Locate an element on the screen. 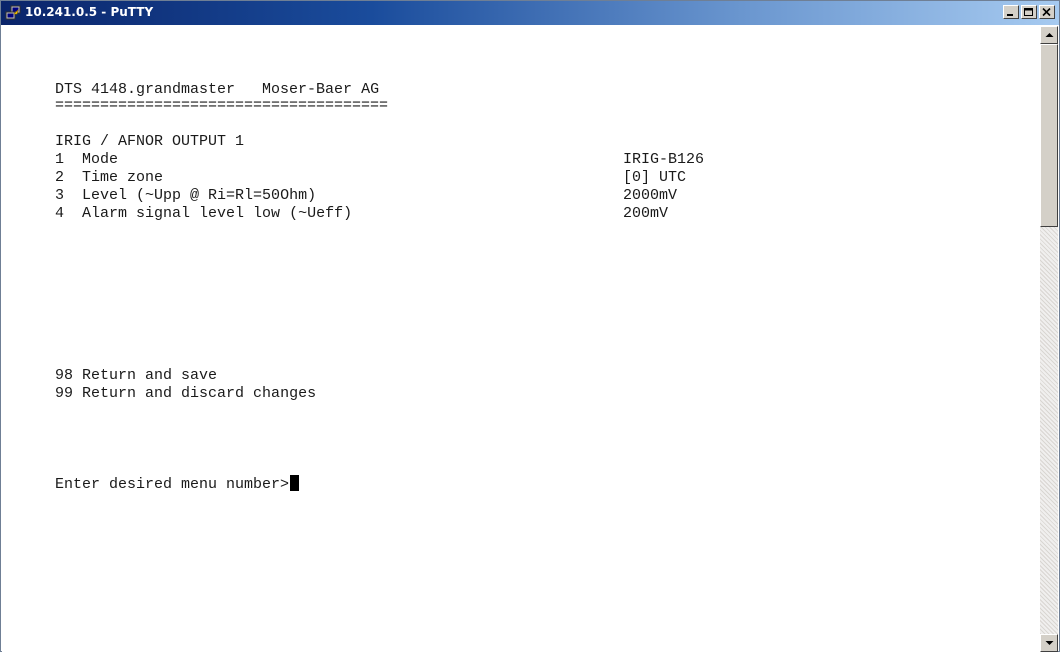 Image resolution: width=1060 pixels, height=652 pixels. window-controls is located at coordinates (1028, 12).